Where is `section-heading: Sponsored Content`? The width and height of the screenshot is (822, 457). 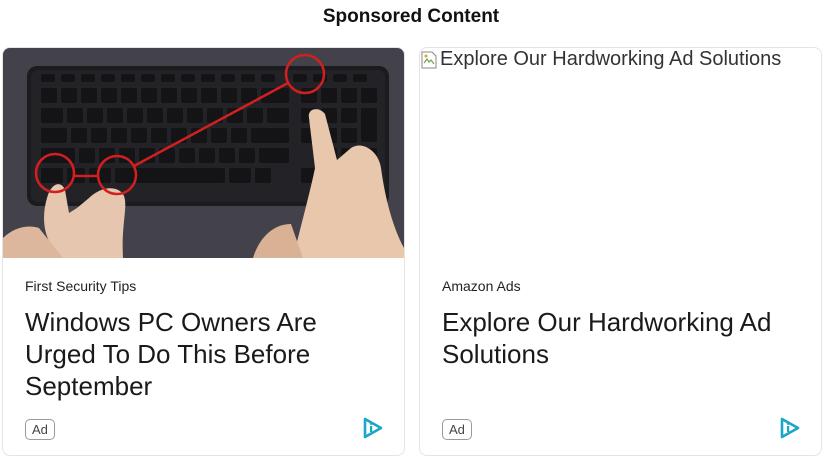
section-heading: Sponsored Content is located at coordinates (411, 16).